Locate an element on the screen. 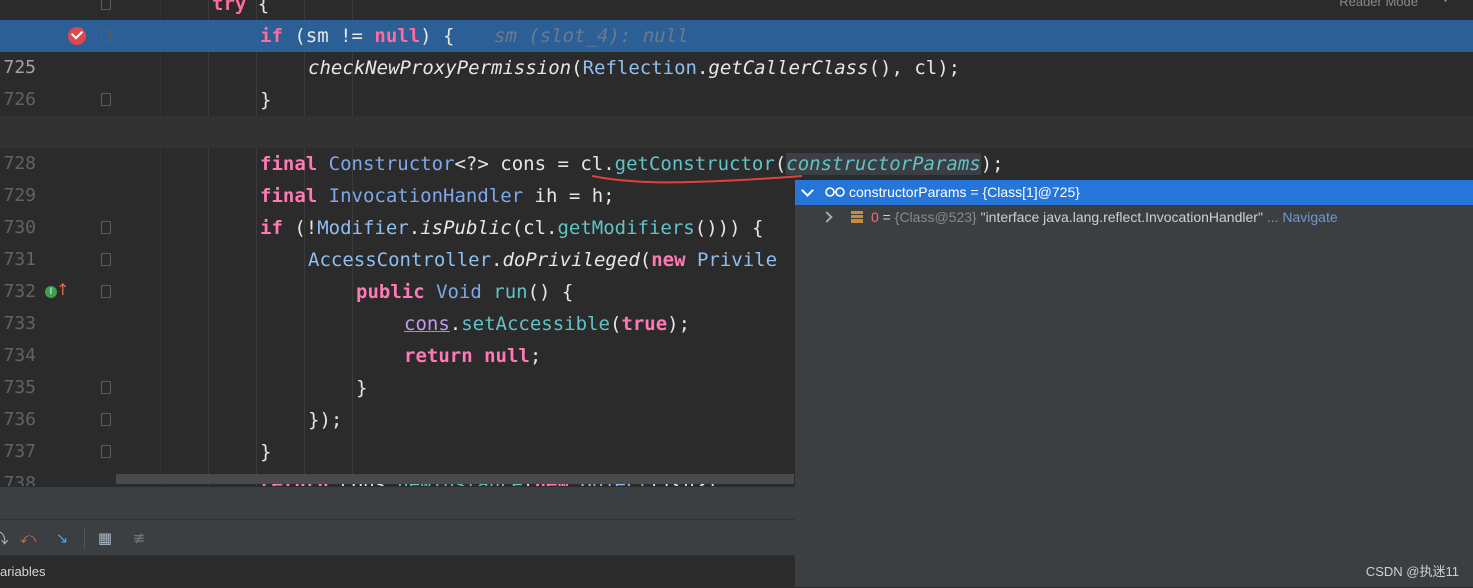 The image size is (1473, 588). keyword: try is located at coordinates (229, 7).